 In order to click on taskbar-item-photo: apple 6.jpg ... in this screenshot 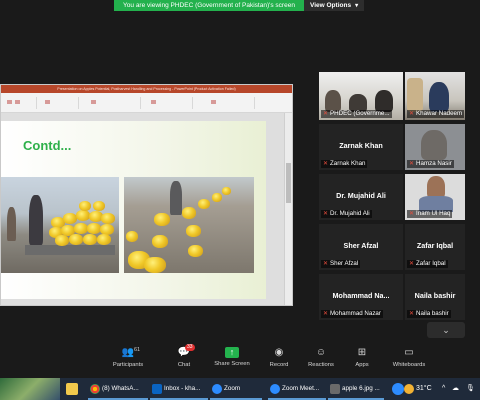, I will do `click(356, 389)`.